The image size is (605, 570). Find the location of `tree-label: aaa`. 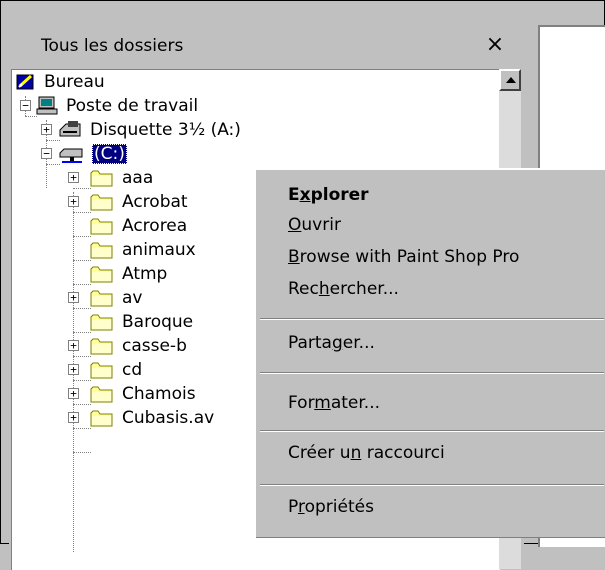

tree-label: aaa is located at coordinates (138, 178).